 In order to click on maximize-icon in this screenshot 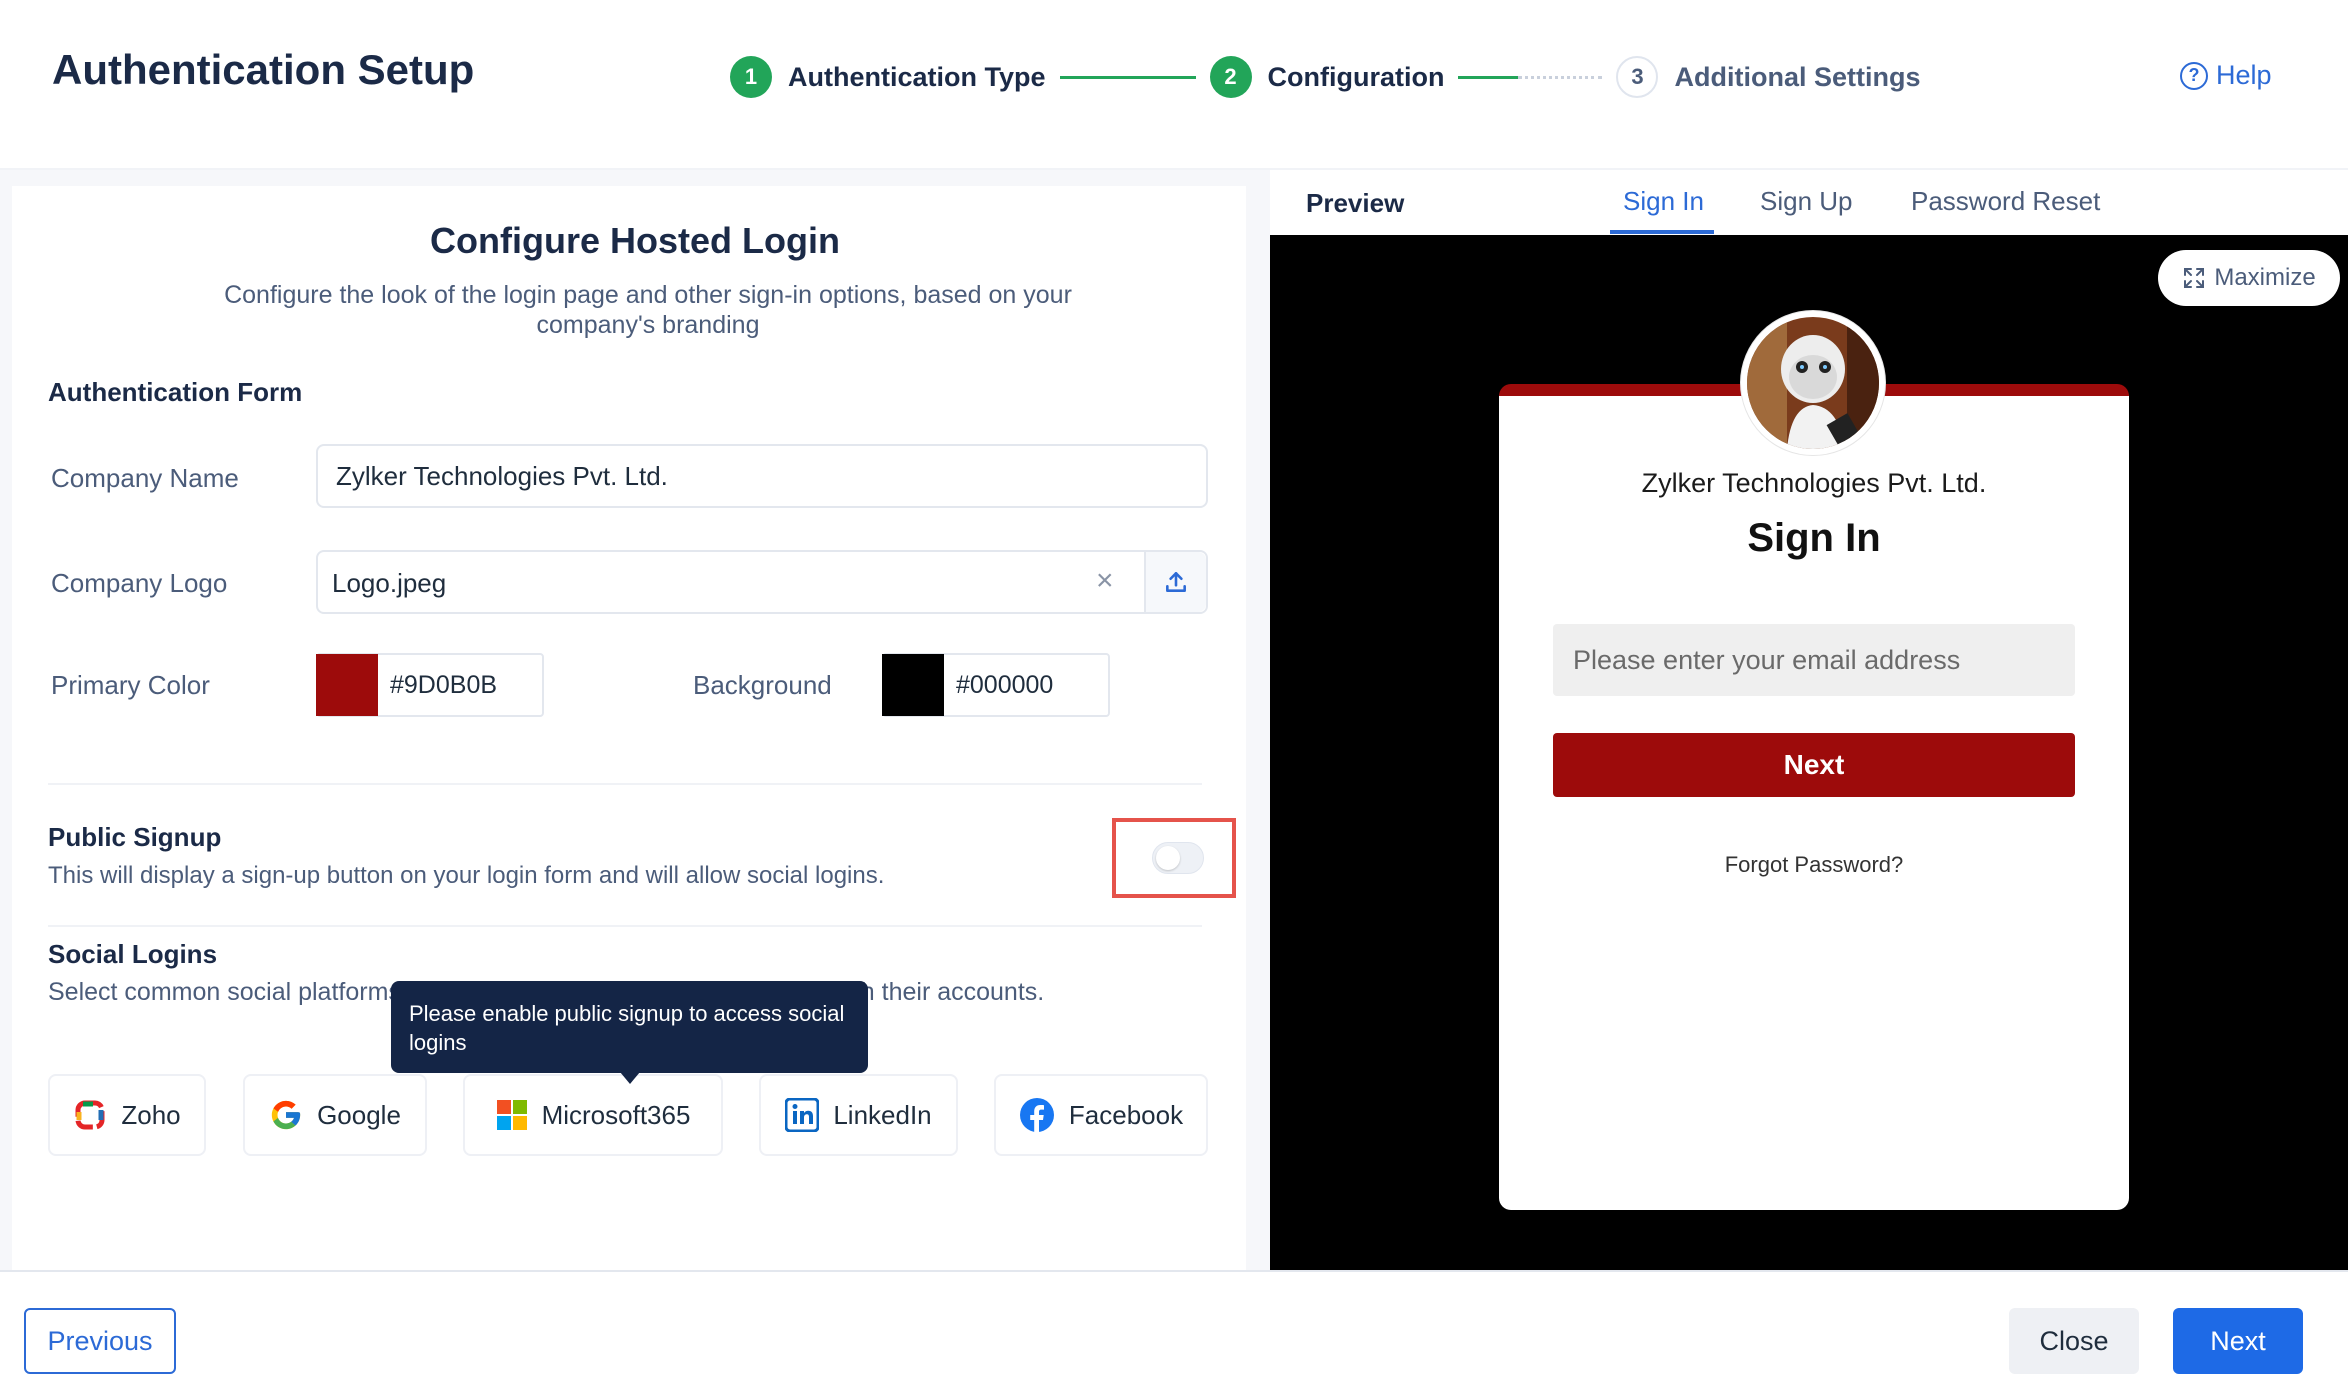, I will do `click(2194, 278)`.